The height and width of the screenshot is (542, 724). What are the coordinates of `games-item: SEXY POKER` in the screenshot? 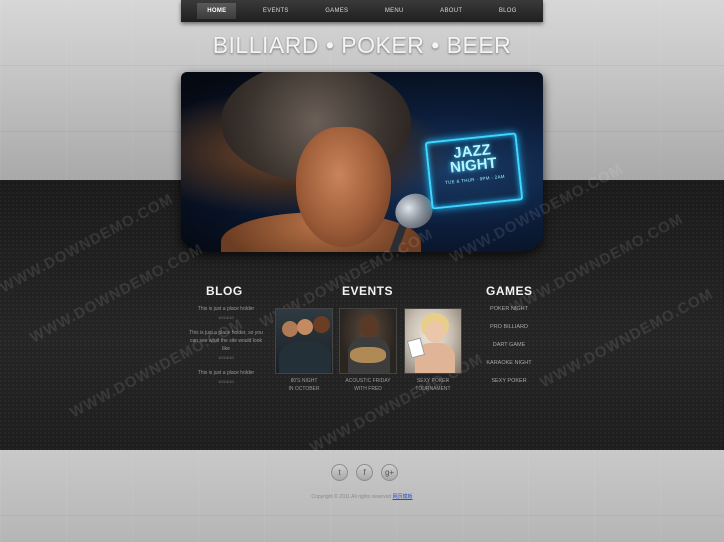 It's located at (509, 381).